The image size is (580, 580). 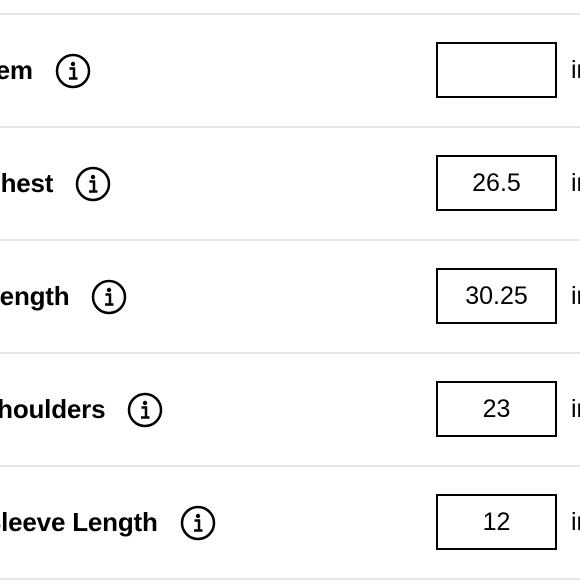 I want to click on label-group: Chest, so click(x=55, y=183).